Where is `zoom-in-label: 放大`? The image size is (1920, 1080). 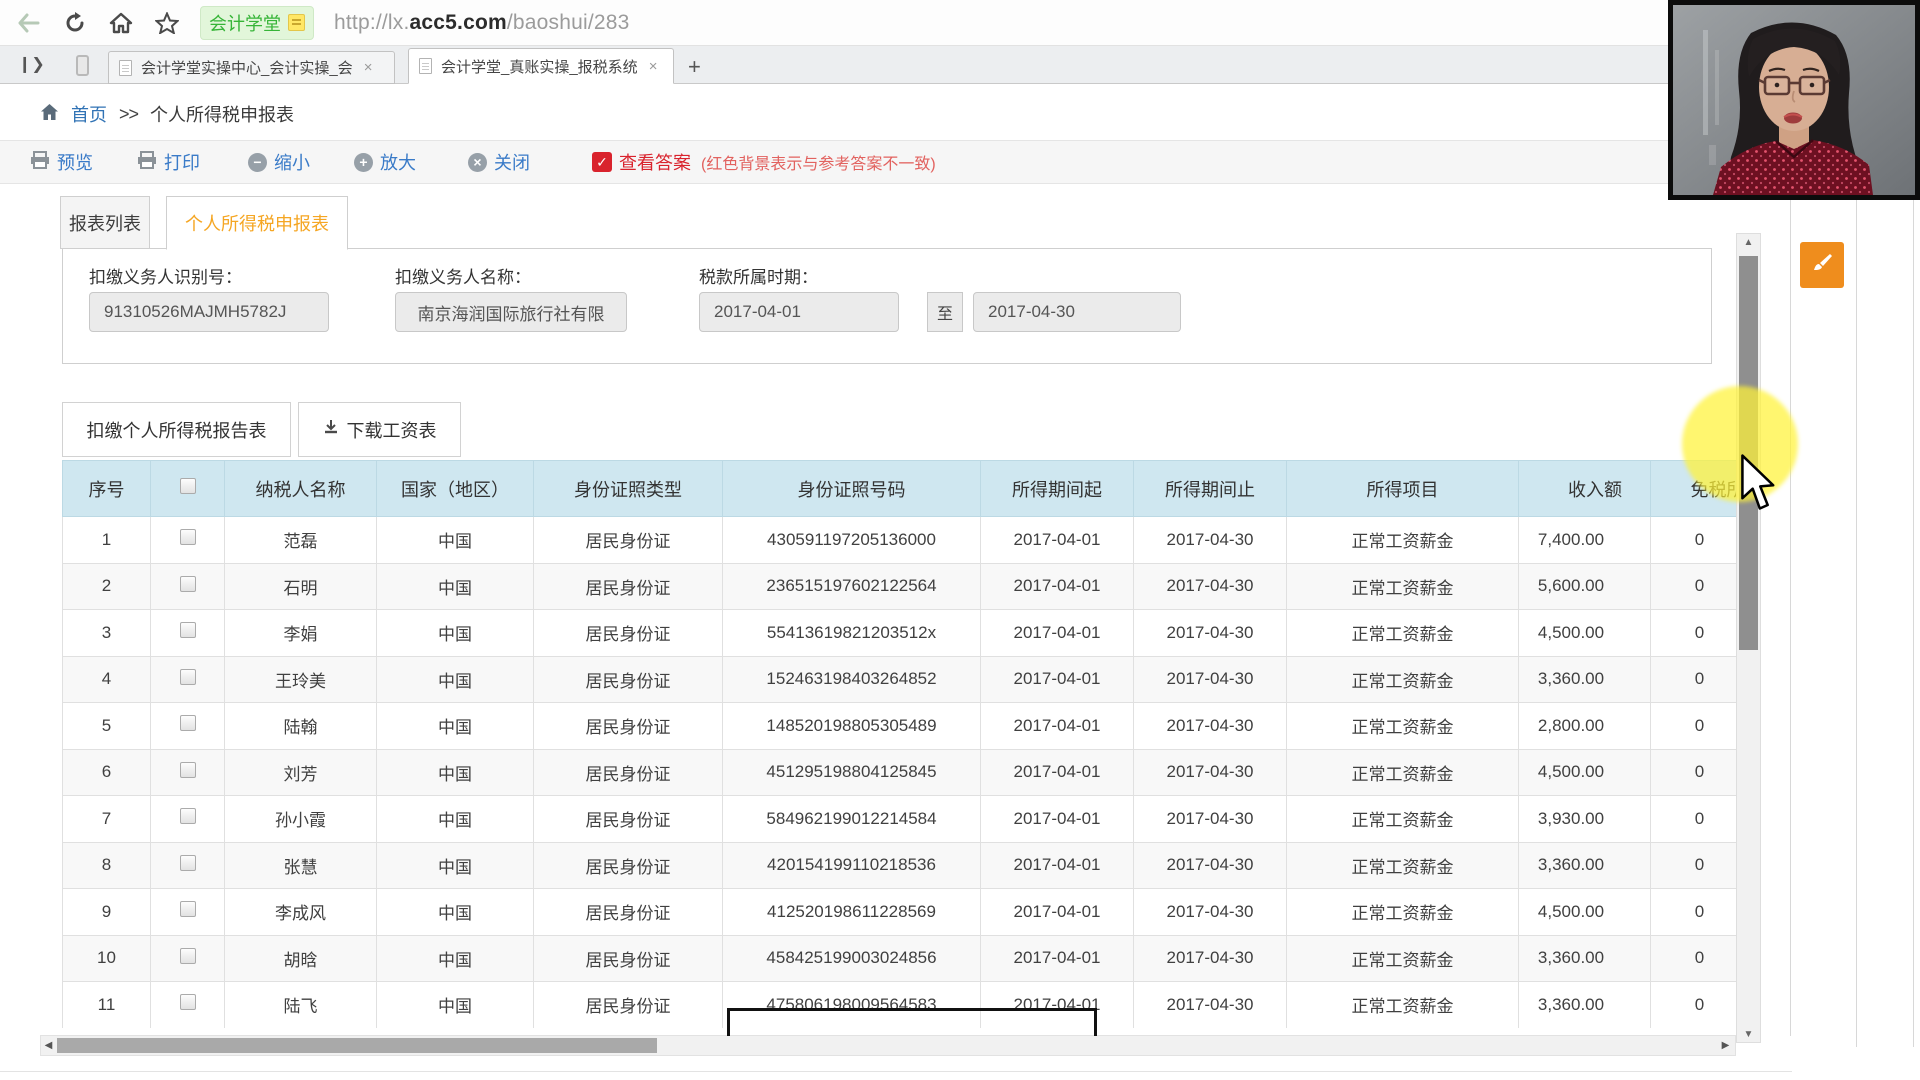
zoom-in-label: 放大 is located at coordinates (398, 163).